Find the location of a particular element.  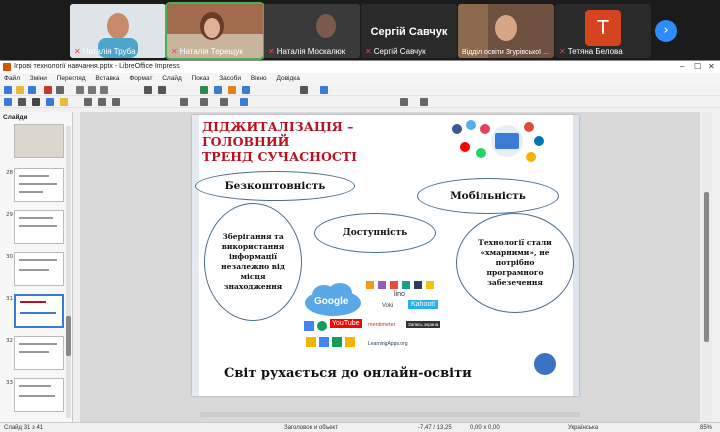

arrows-icon is located at coordinates (204, 102).